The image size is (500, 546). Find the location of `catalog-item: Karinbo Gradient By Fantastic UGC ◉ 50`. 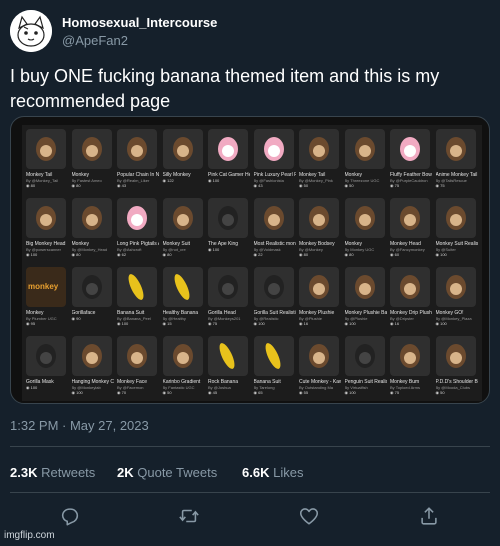

catalog-item: Karinbo Gradient By Fantastic UGC ◉ 50 is located at coordinates (183, 365).